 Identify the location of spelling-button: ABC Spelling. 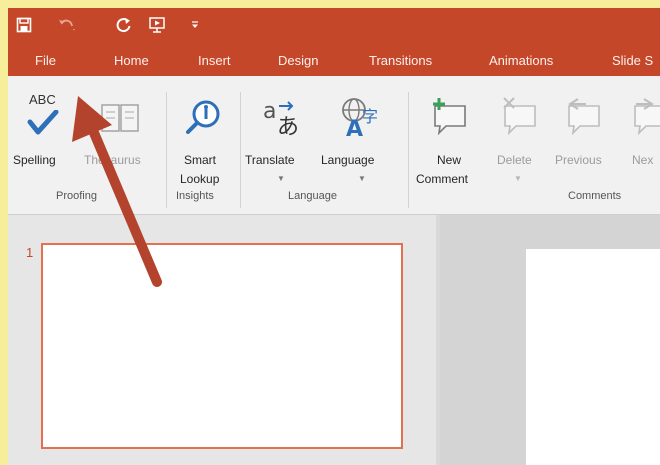
(43, 136).